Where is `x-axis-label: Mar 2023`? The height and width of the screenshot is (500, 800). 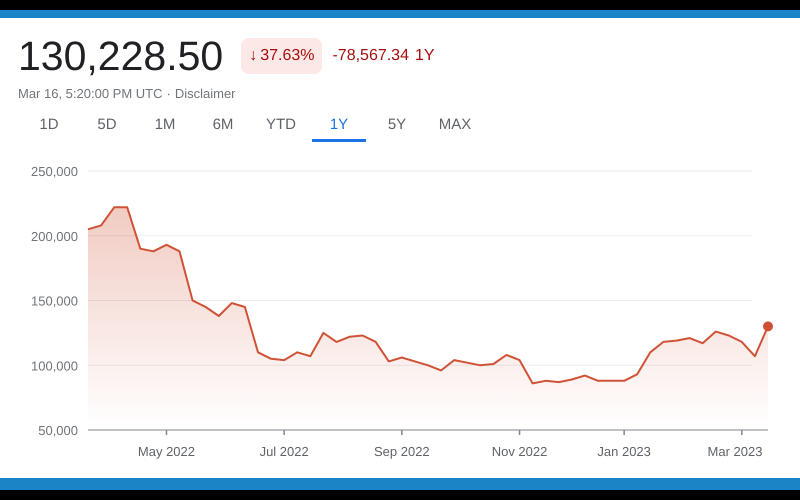
x-axis-label: Mar 2023 is located at coordinates (735, 451).